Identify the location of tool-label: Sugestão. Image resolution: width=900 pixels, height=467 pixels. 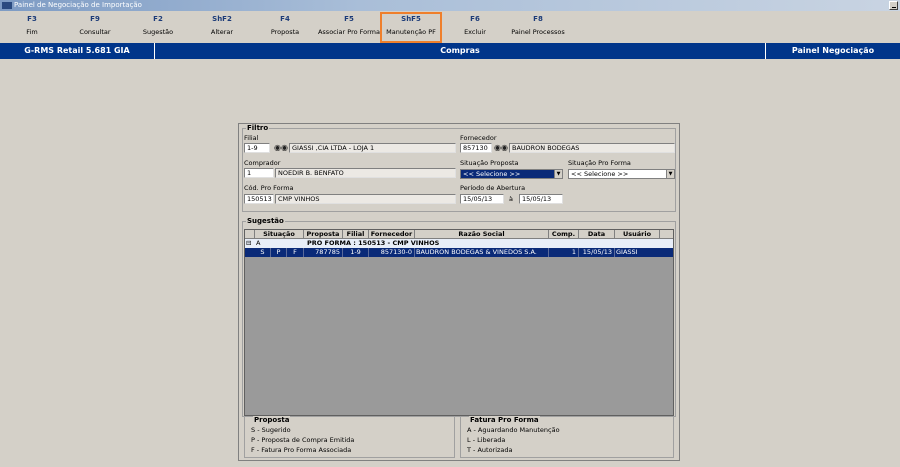
(158, 32).